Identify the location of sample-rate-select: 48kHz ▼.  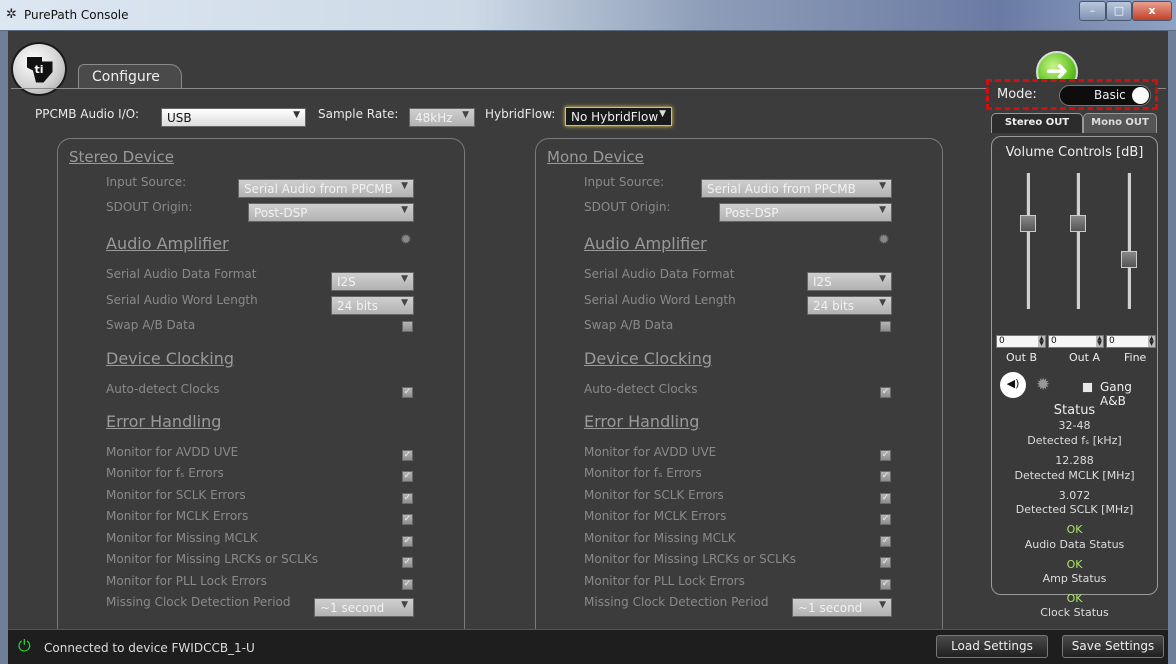
(442, 117).